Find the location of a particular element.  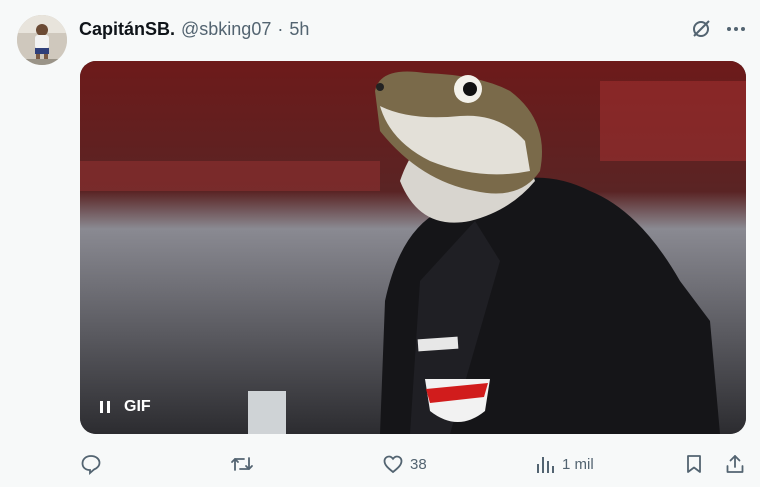

grok-icon is located at coordinates (701, 29).